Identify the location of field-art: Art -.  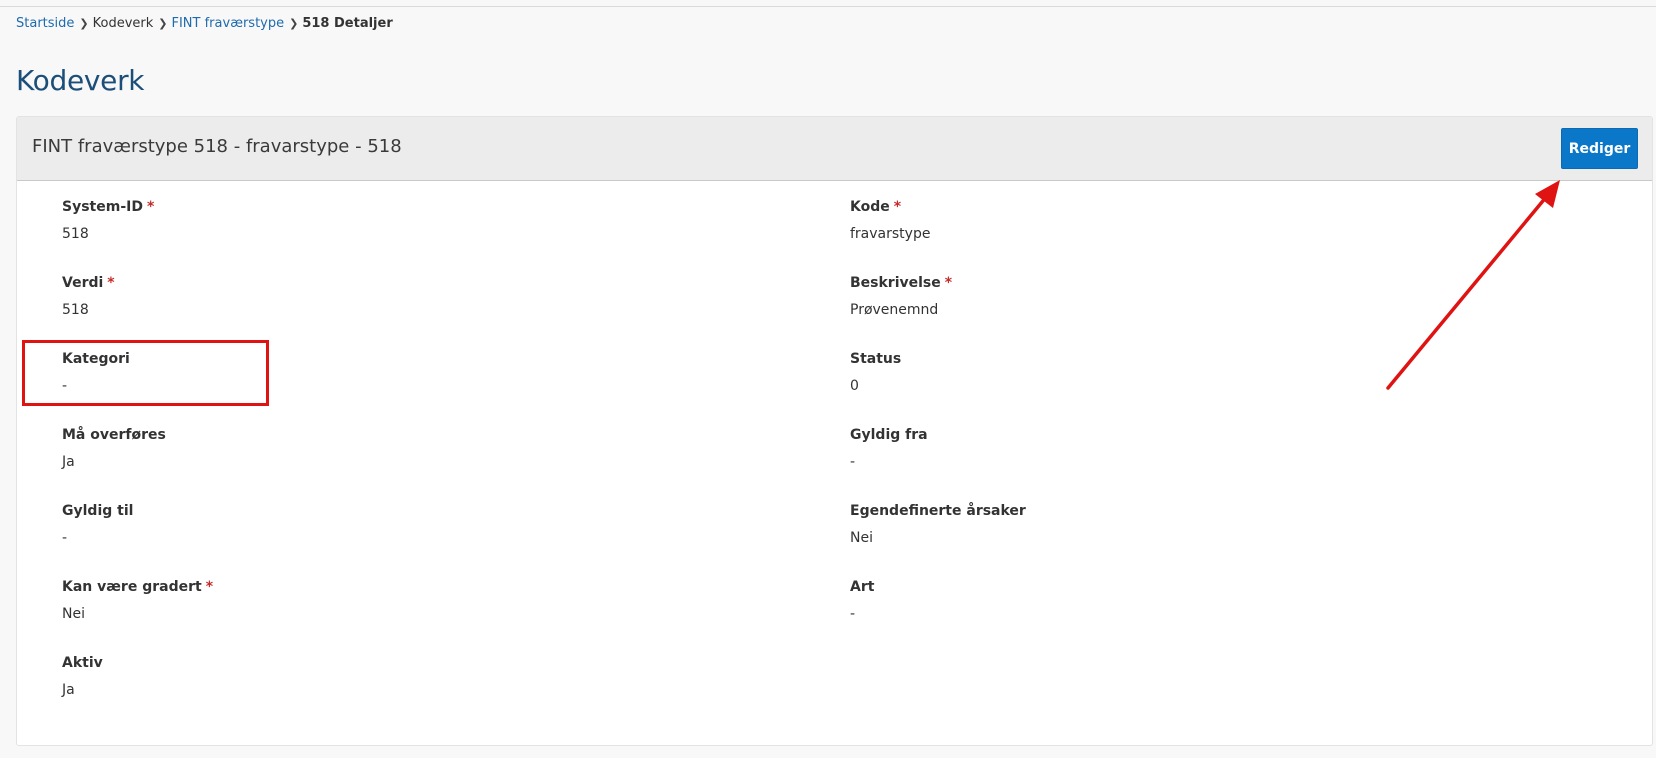
(1200, 600).